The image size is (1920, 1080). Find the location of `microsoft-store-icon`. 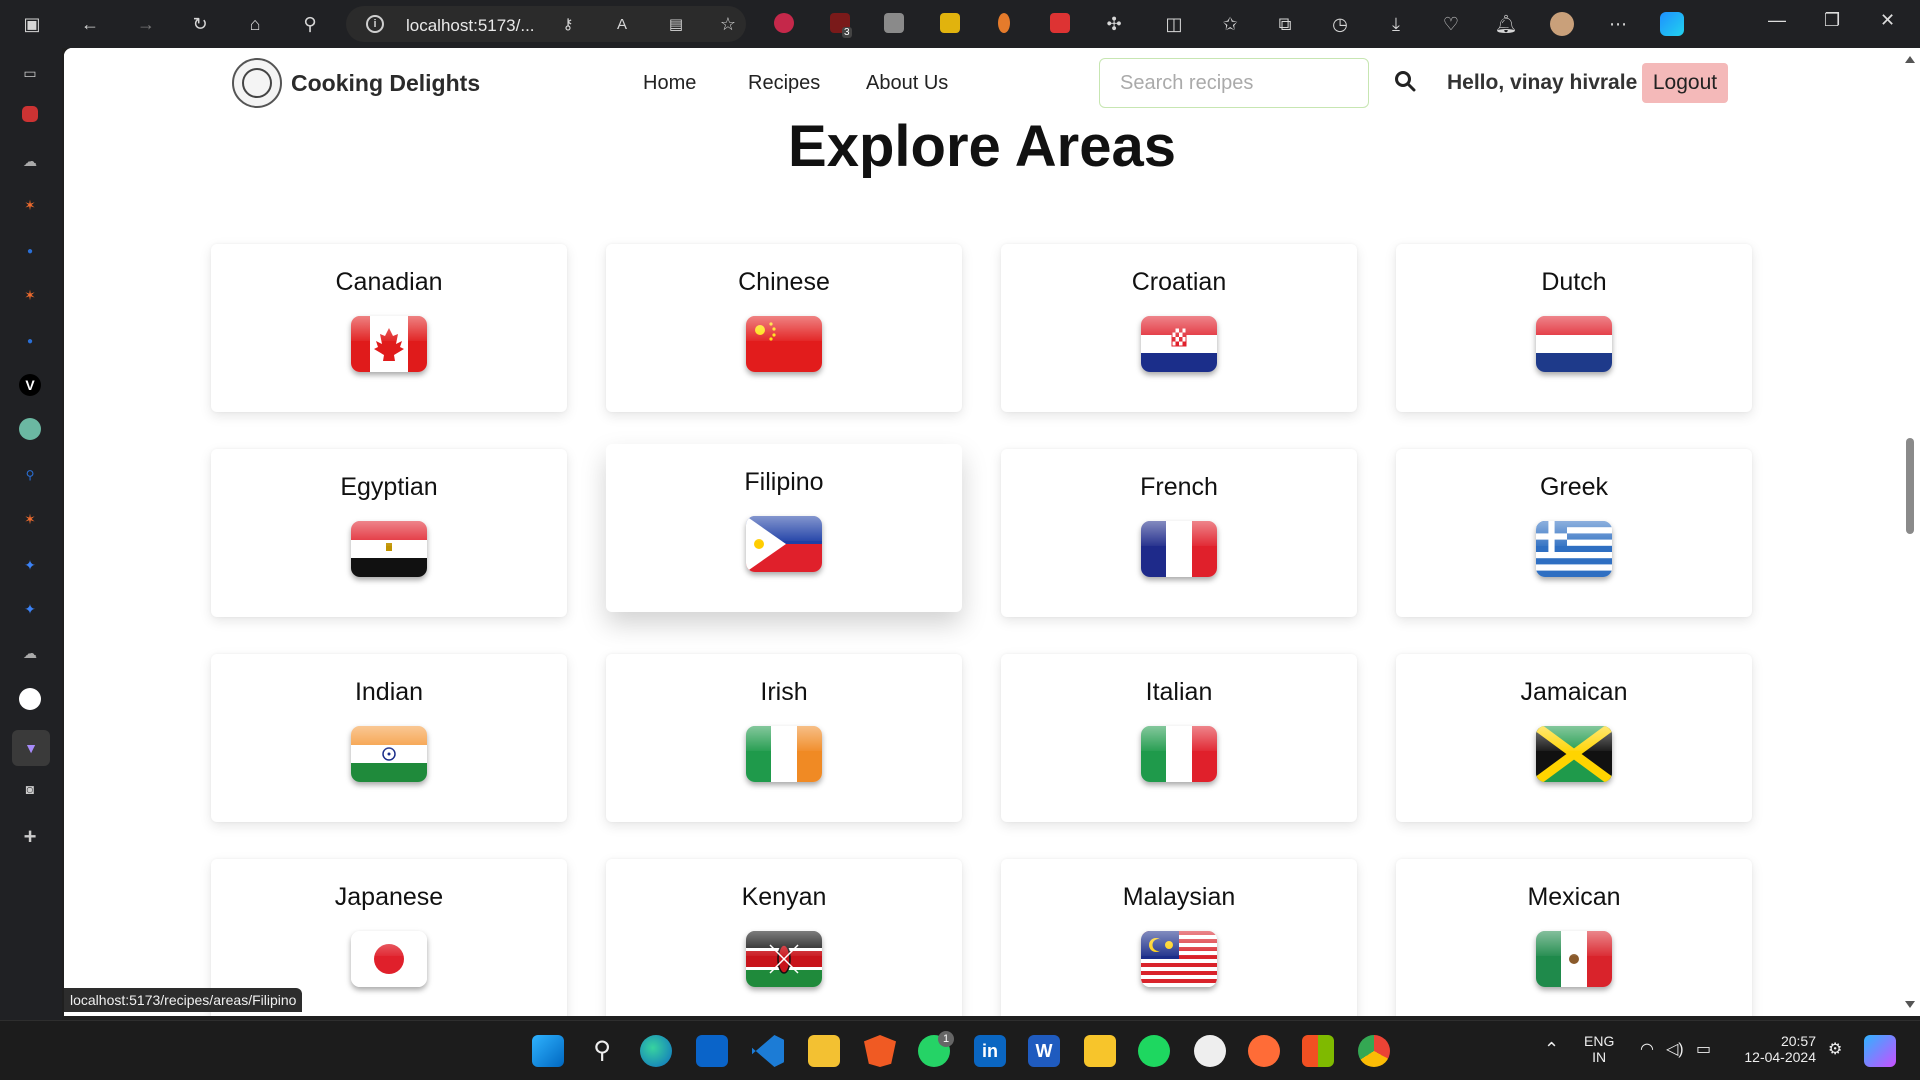

microsoft-store-icon is located at coordinates (1318, 1051).